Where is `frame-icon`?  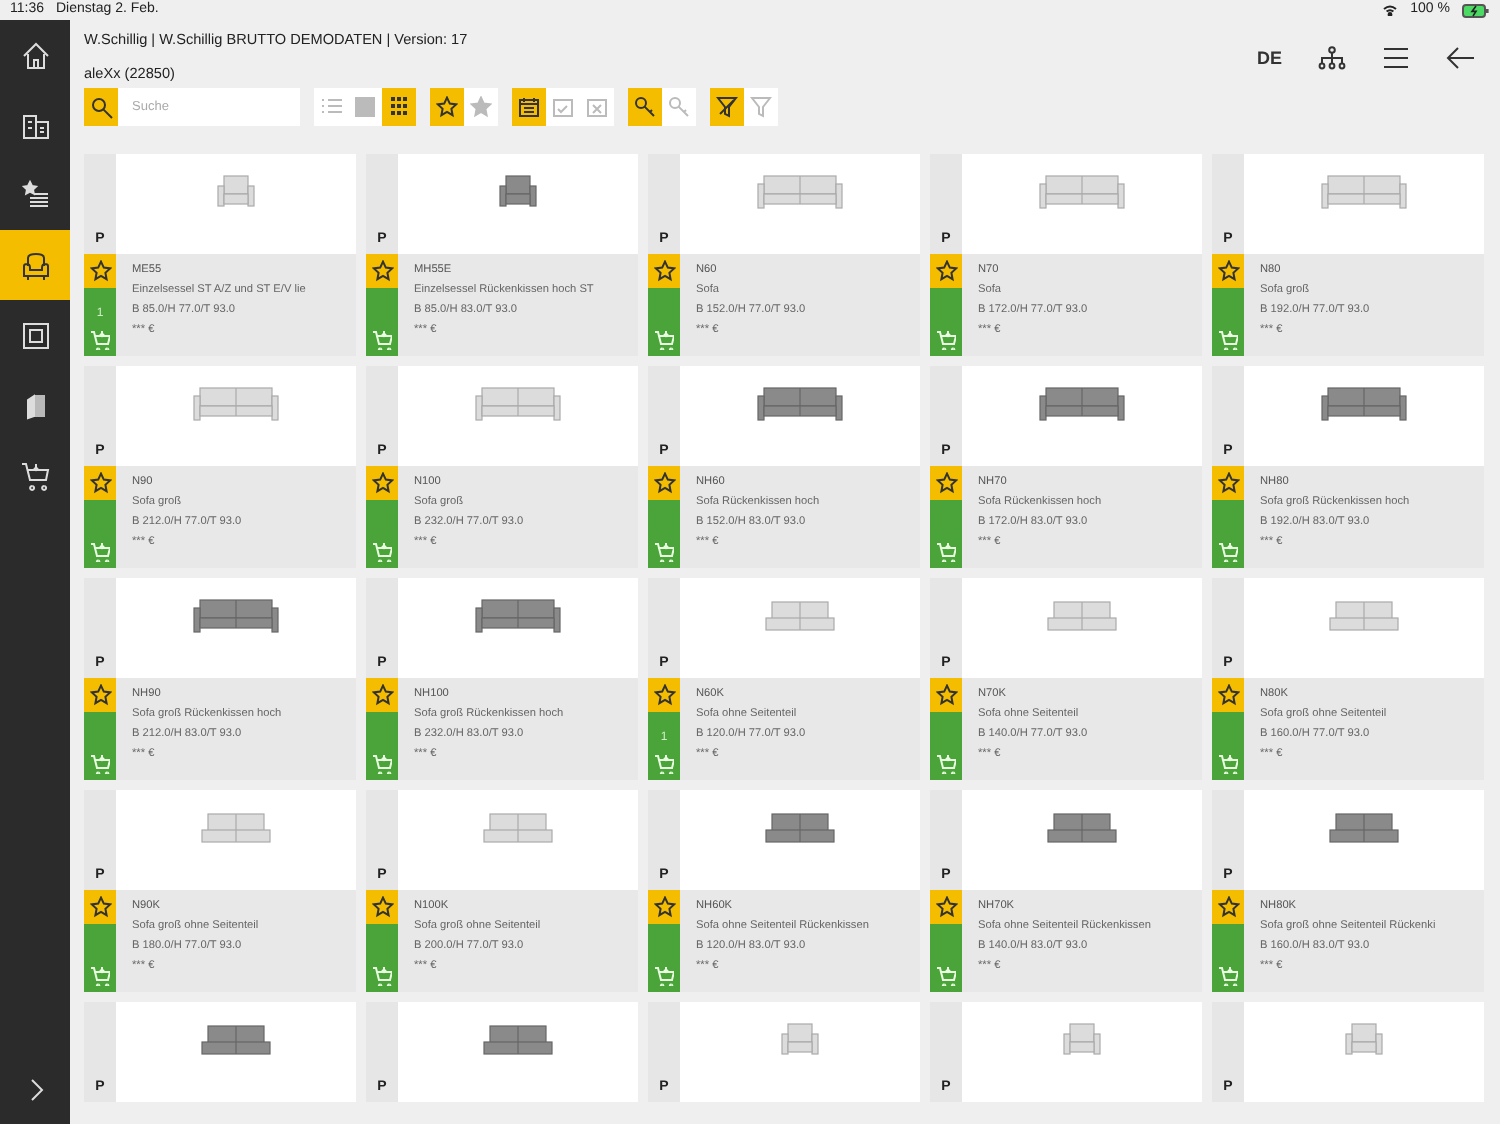 frame-icon is located at coordinates (35, 335).